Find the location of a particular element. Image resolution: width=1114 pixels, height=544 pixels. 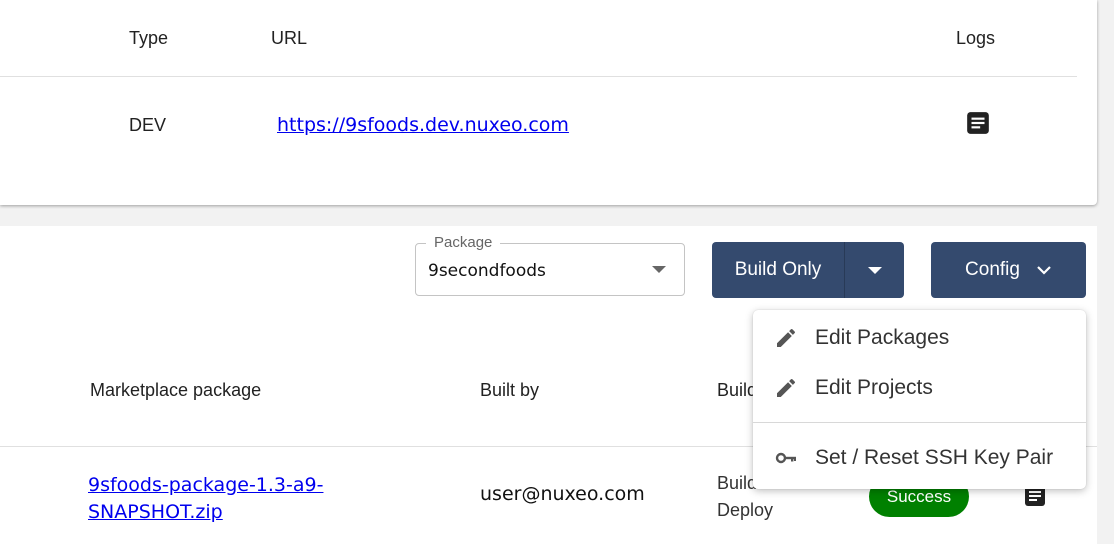

package-select-value: 9secondfoods is located at coordinates (487, 271).